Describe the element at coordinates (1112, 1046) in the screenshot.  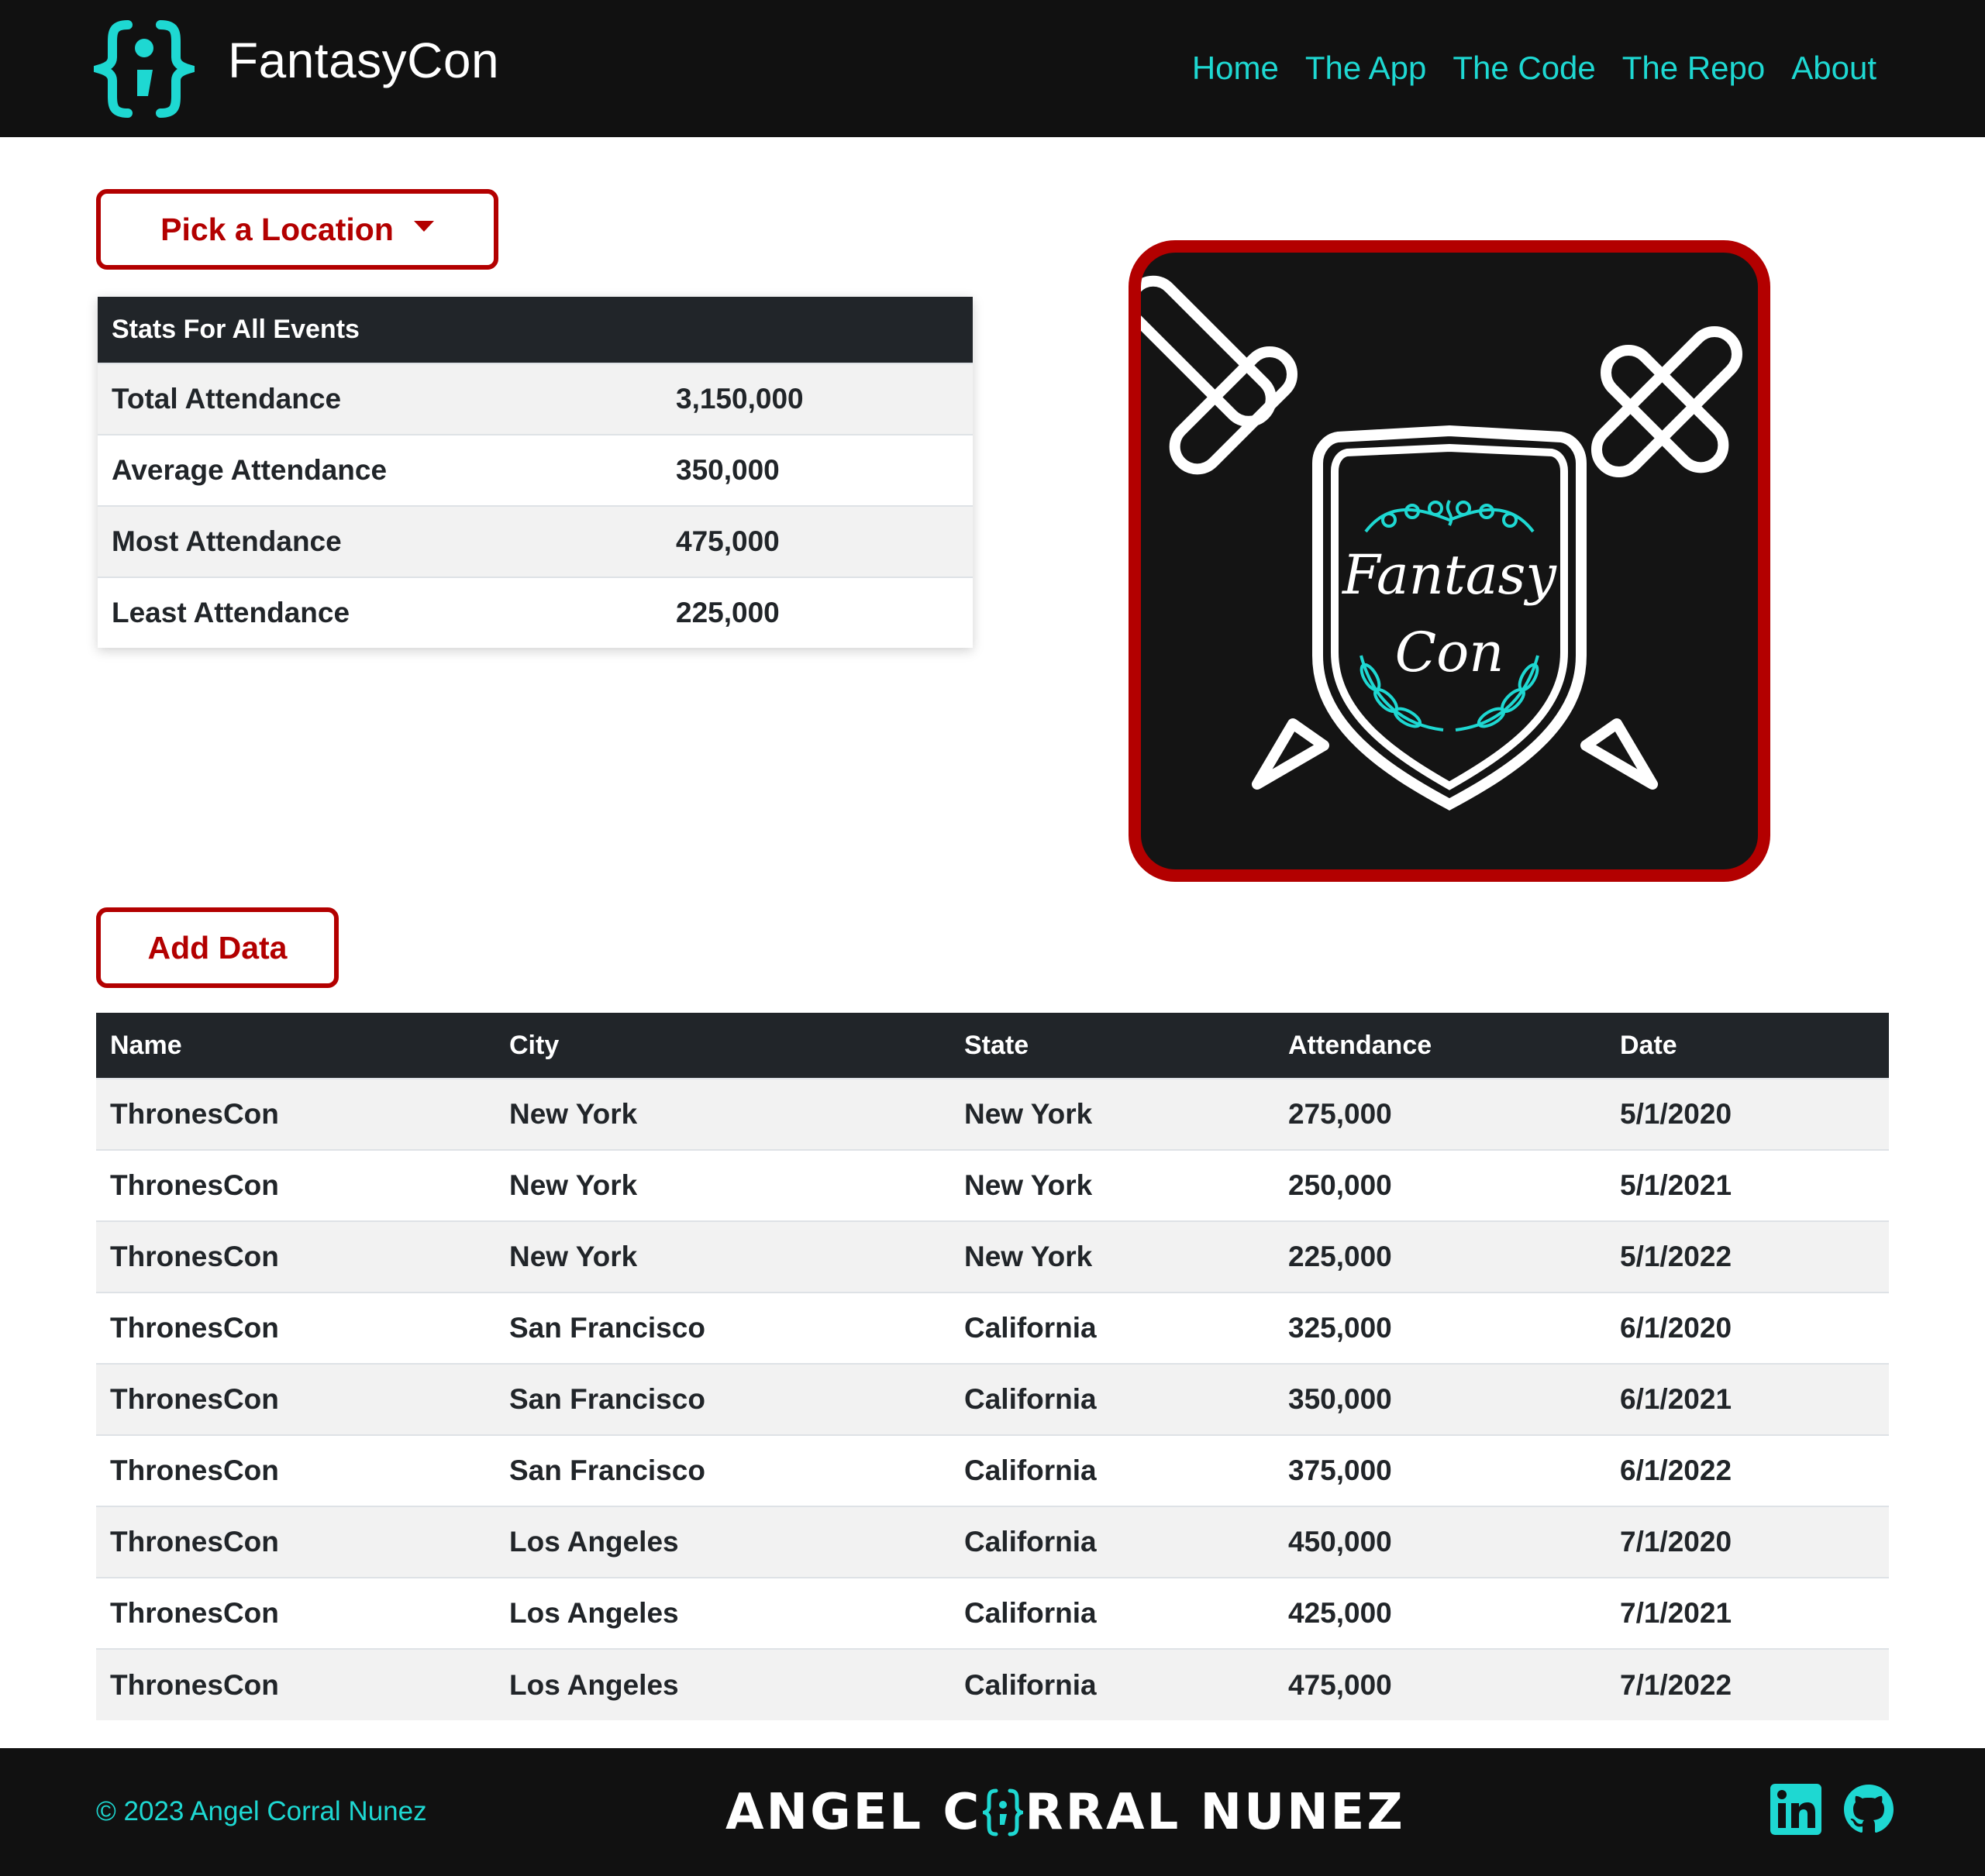
I see `column-header-state: State` at that location.